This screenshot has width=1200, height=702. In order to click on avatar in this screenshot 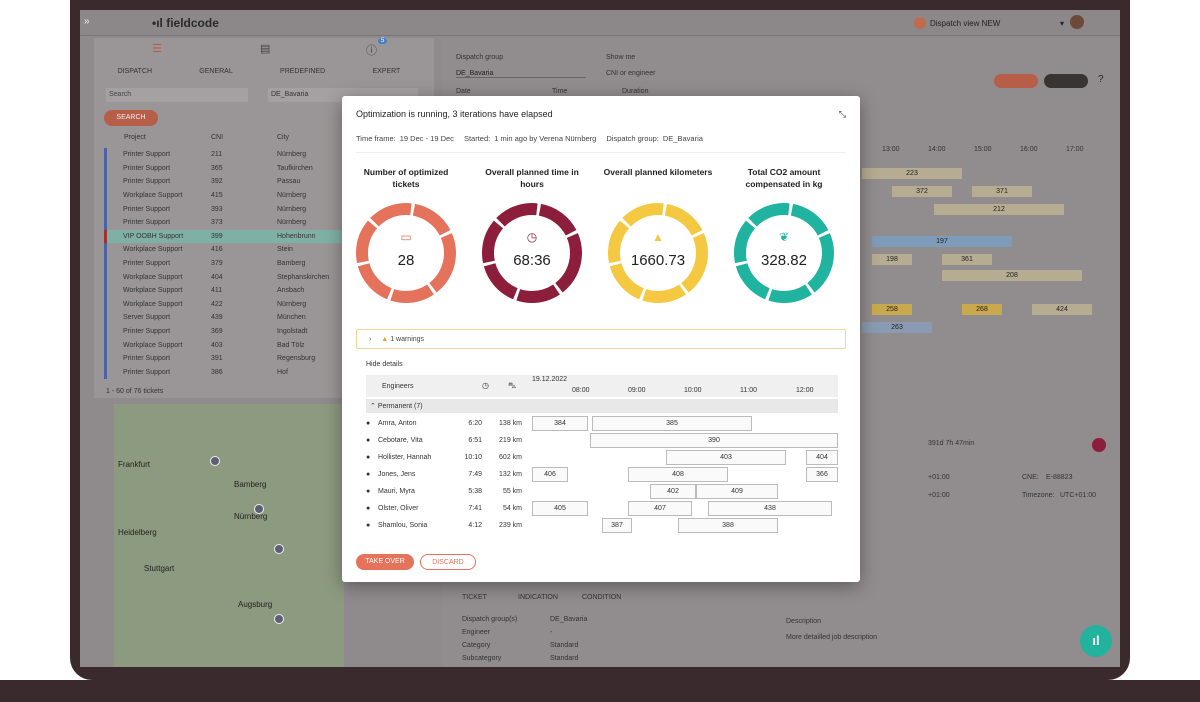, I will do `click(1077, 22)`.